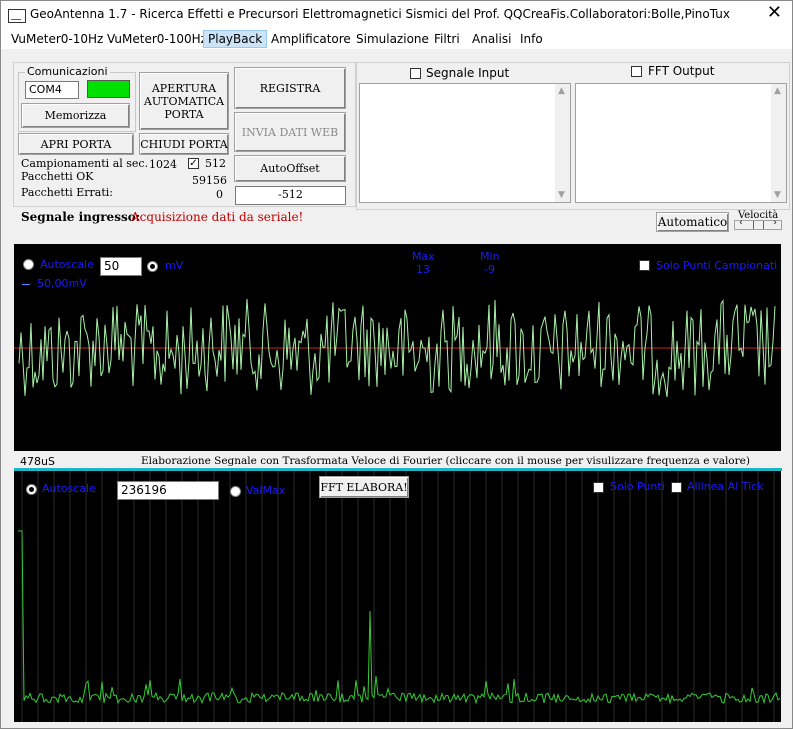 The image size is (793, 729). Describe the element at coordinates (290, 195) in the screenshot. I see `offset-field: -512` at that location.